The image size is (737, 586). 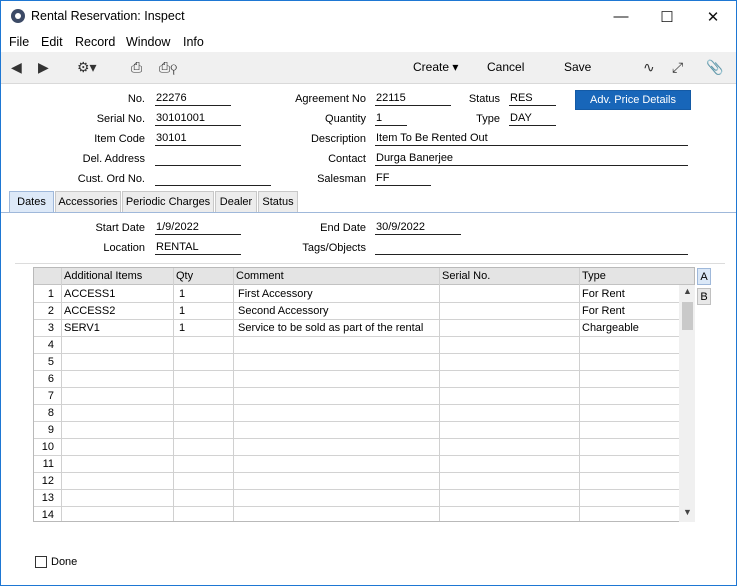 What do you see at coordinates (50, 328) in the screenshot?
I see `row-number: 3` at bounding box center [50, 328].